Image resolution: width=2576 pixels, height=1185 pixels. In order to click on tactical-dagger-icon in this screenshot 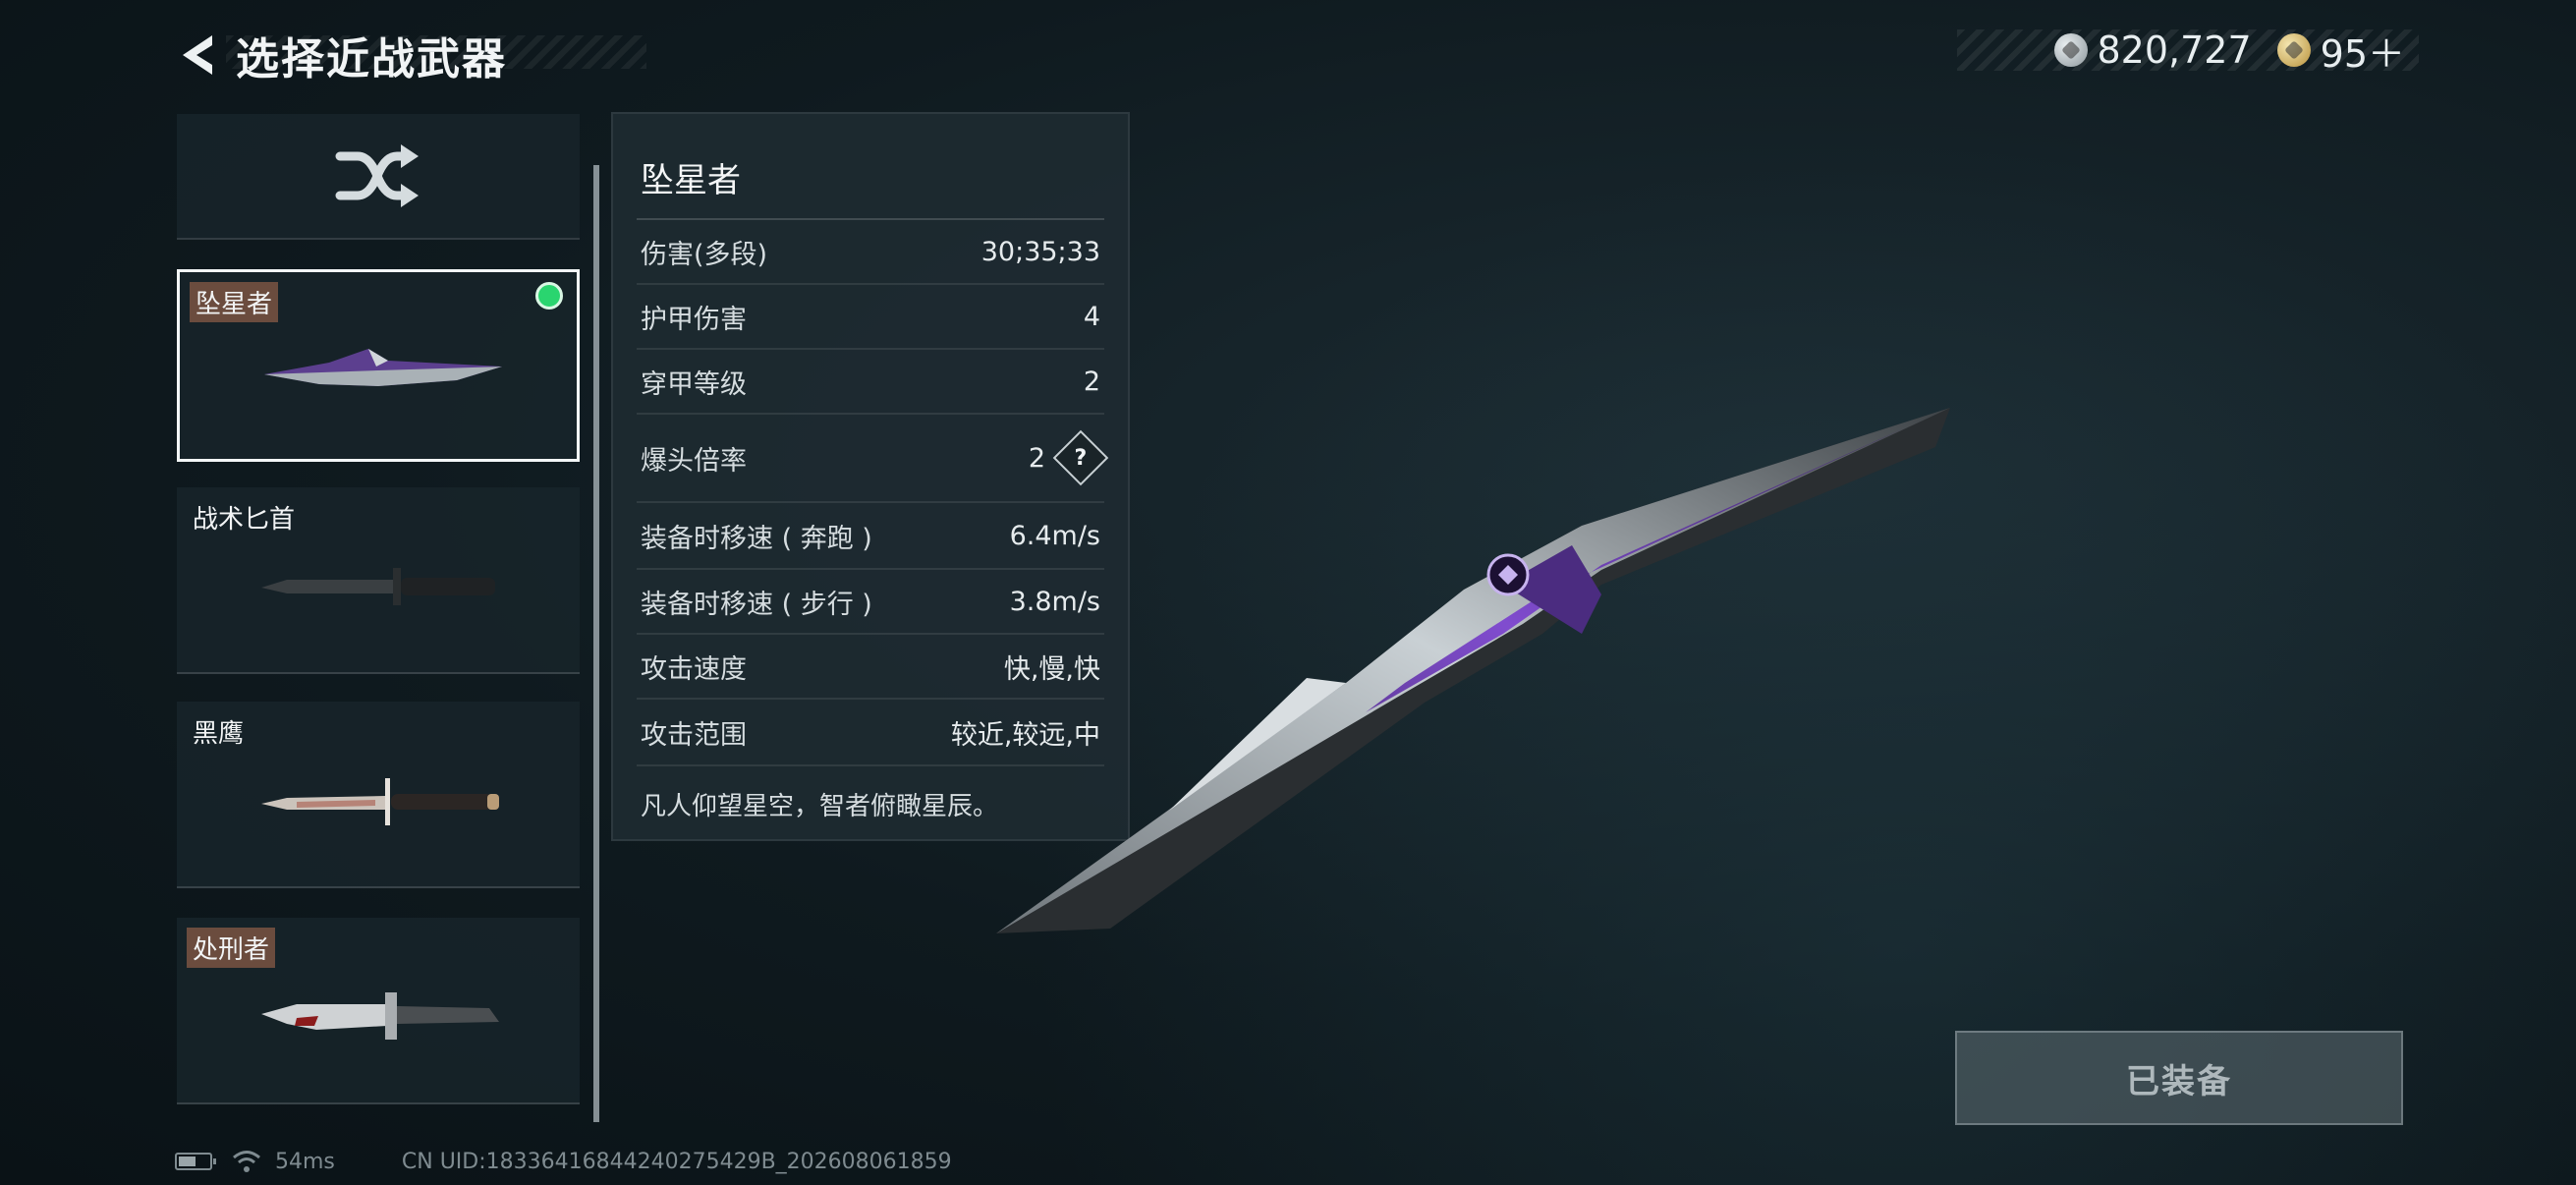, I will do `click(378, 587)`.